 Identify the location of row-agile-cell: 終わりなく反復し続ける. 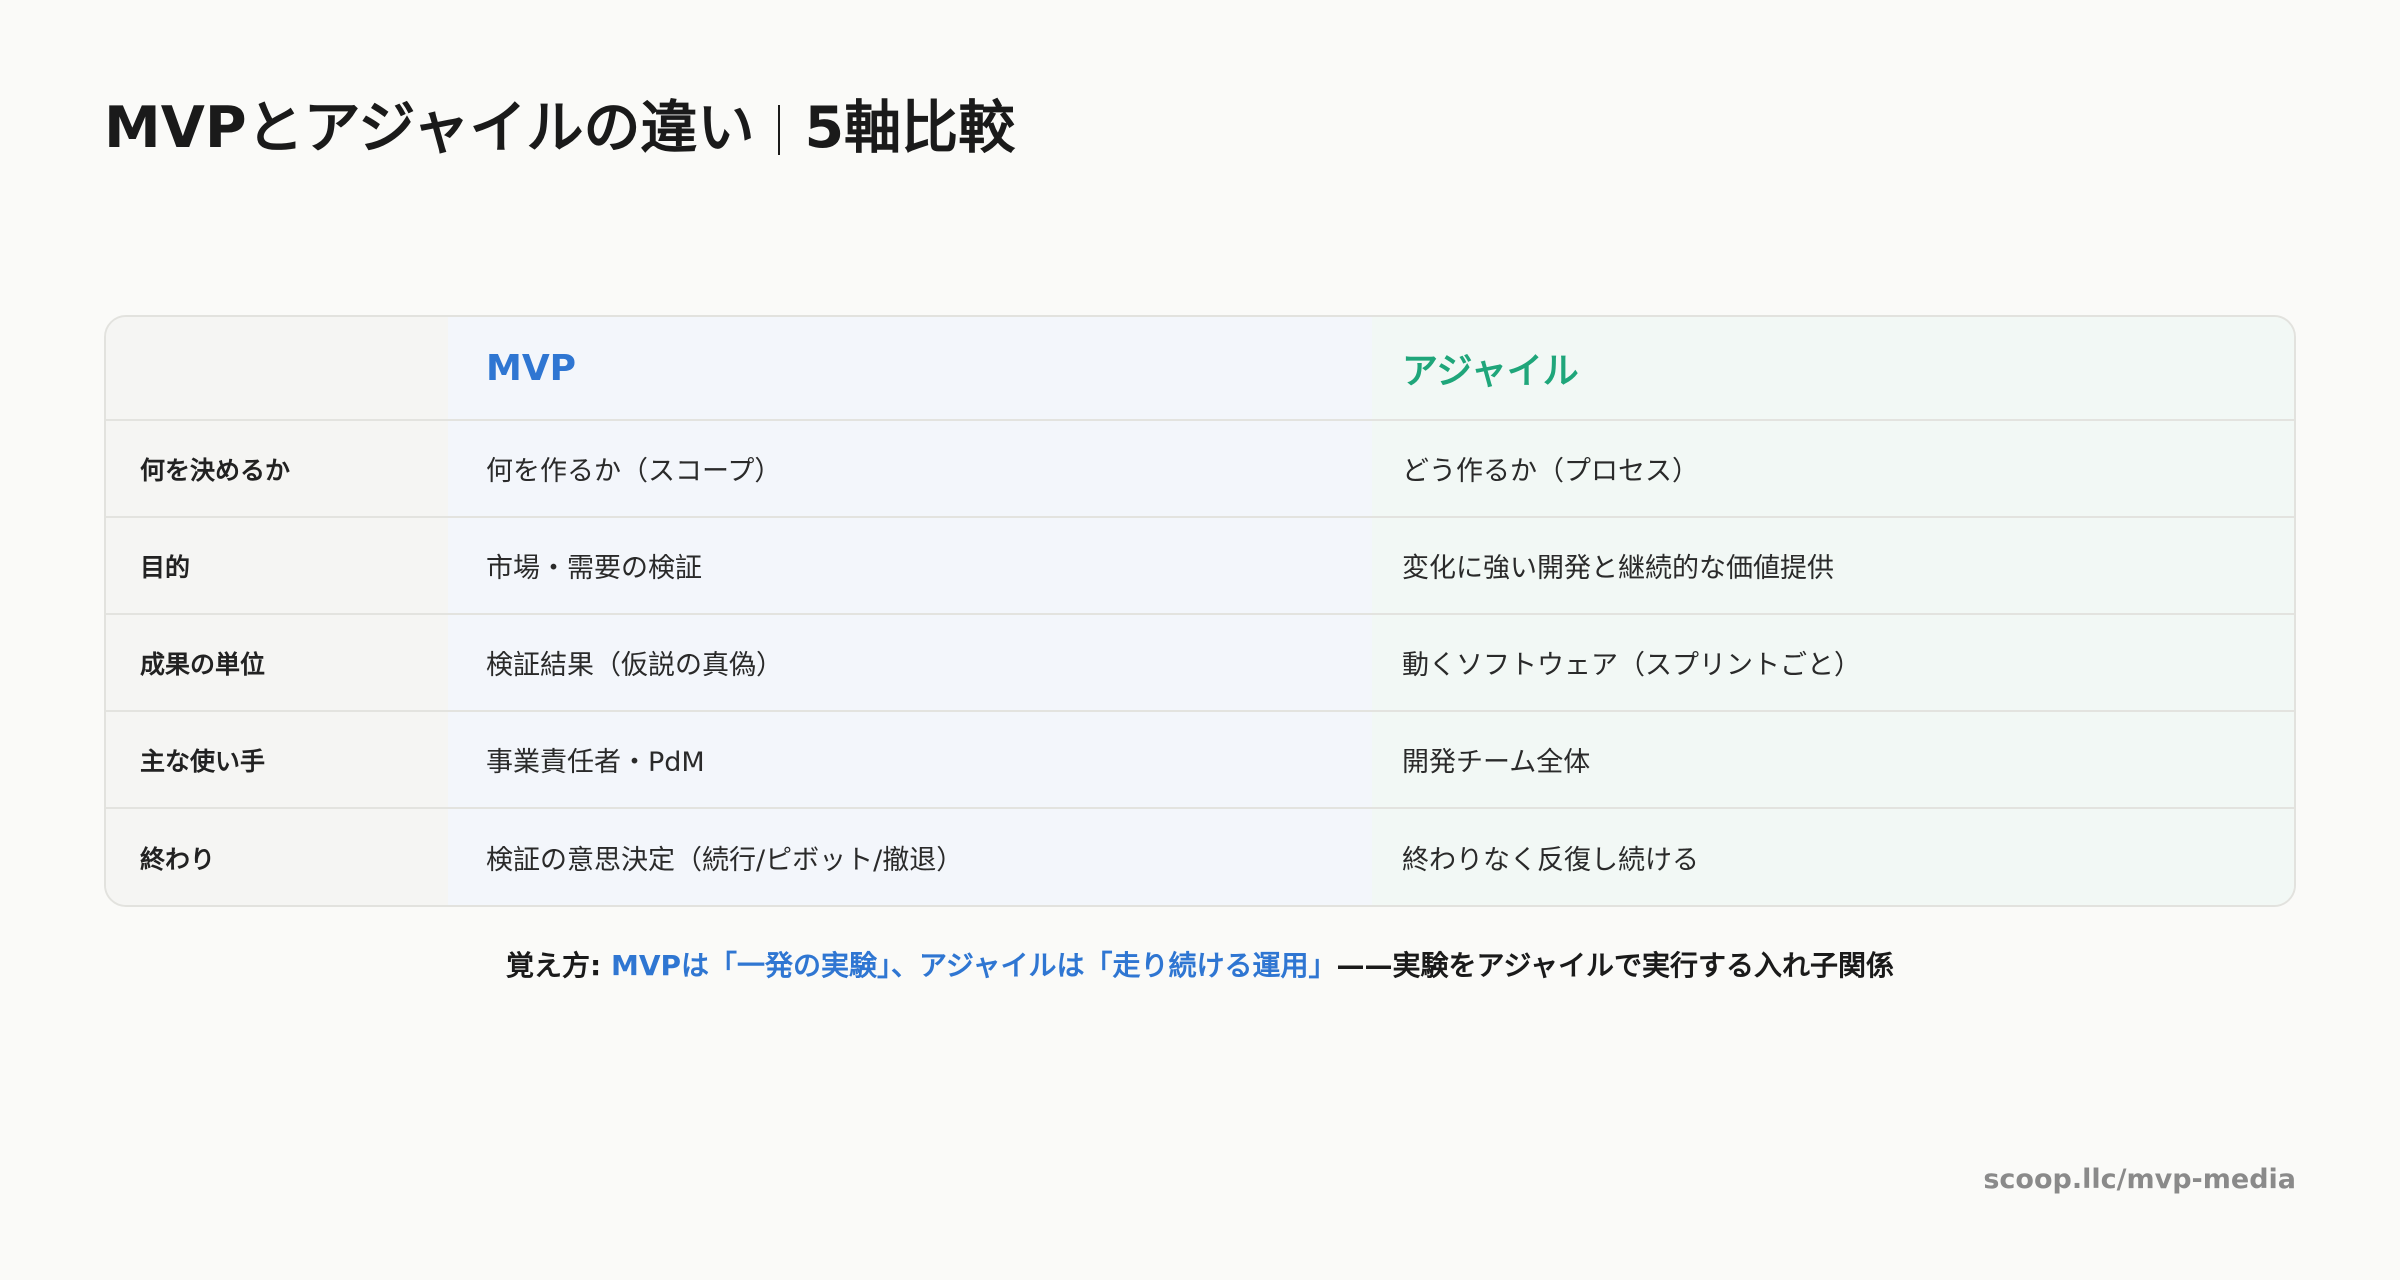
(1833, 857).